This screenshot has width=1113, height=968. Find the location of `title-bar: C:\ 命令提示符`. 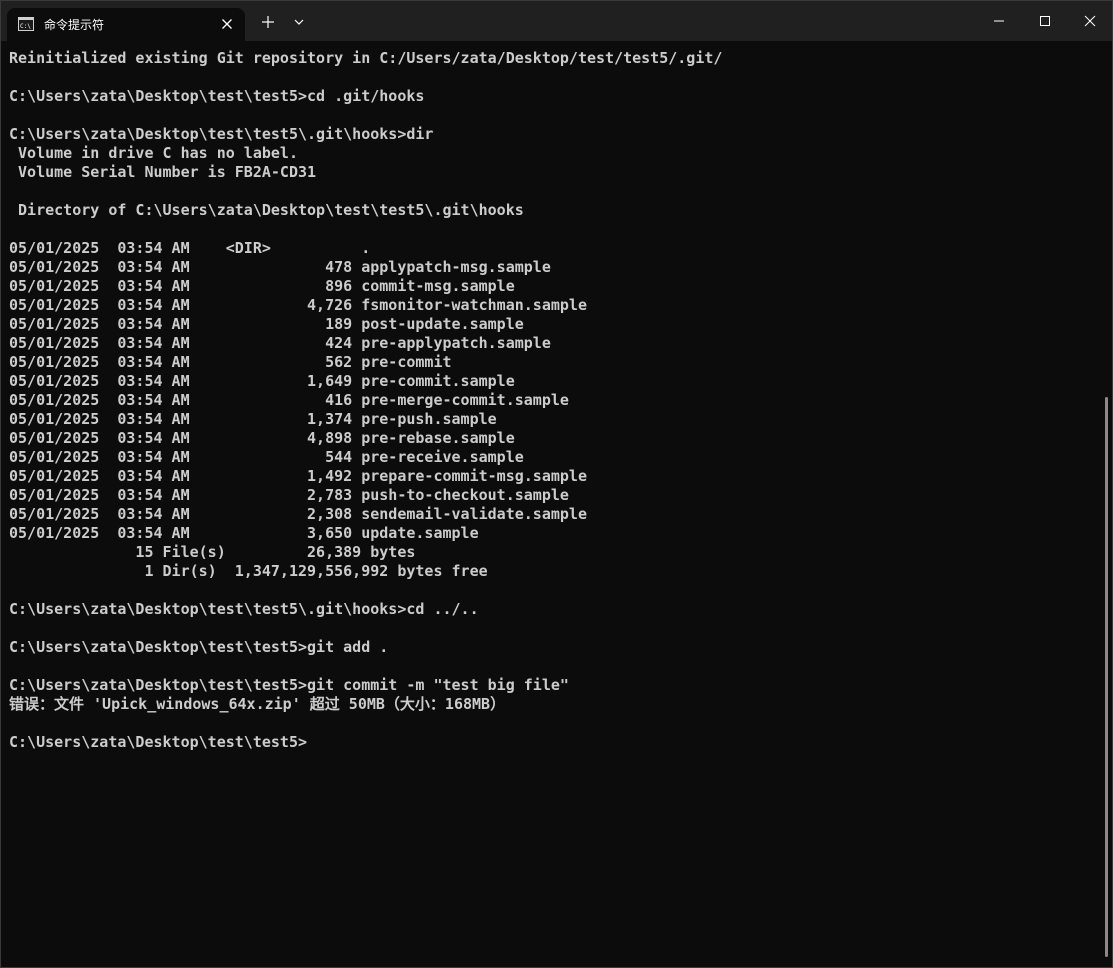

title-bar: C:\ 命令提示符 is located at coordinates (556, 21).